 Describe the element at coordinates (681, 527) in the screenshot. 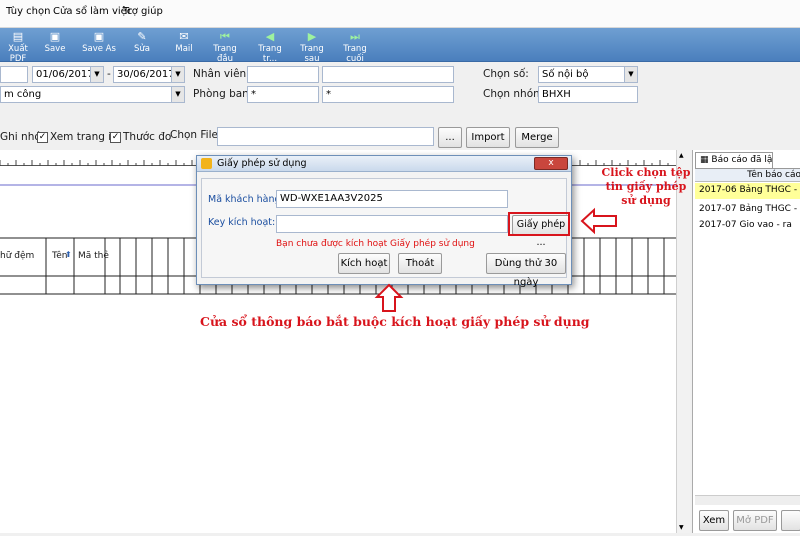

I see `scroll-down-icon: ▼` at that location.